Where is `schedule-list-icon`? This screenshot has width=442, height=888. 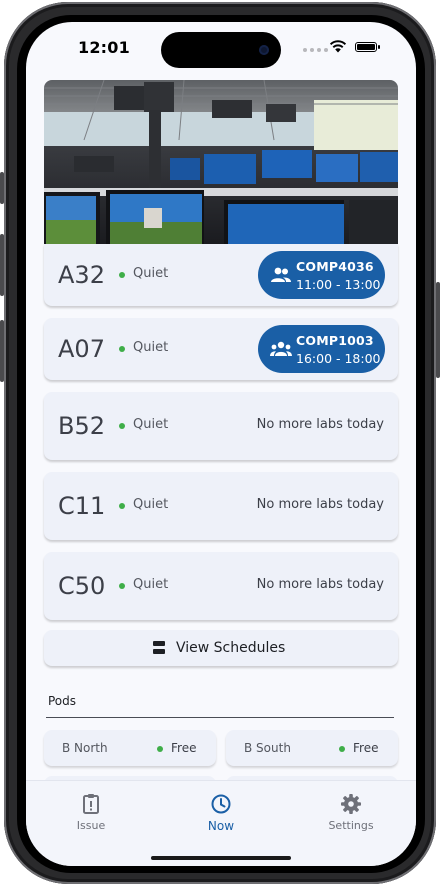
schedule-list-icon is located at coordinates (159, 647).